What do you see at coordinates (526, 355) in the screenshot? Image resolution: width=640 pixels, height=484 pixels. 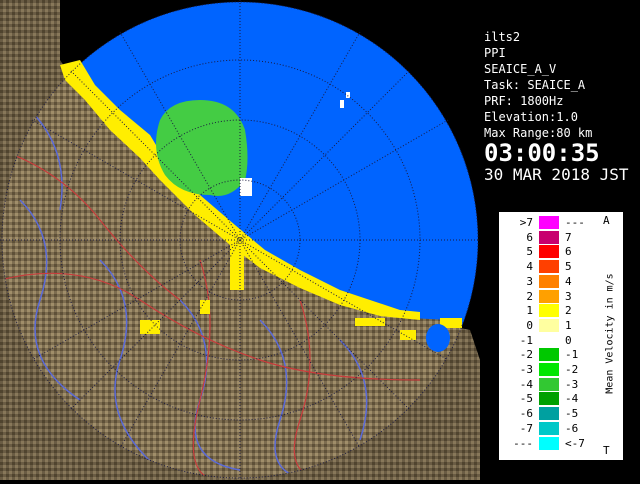 I see `legend-row-left-label: -2` at bounding box center [526, 355].